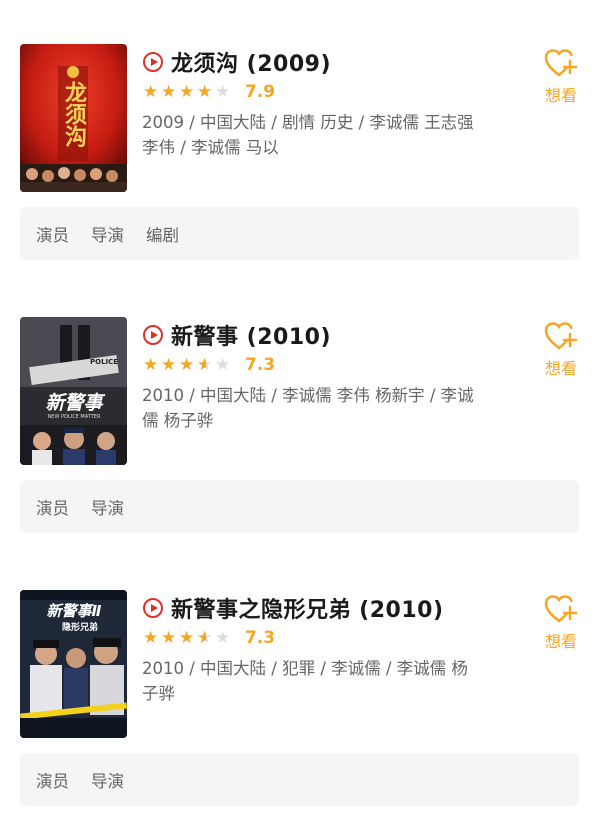  I want to click on title-row: 新警事 (2010), so click(237, 335).